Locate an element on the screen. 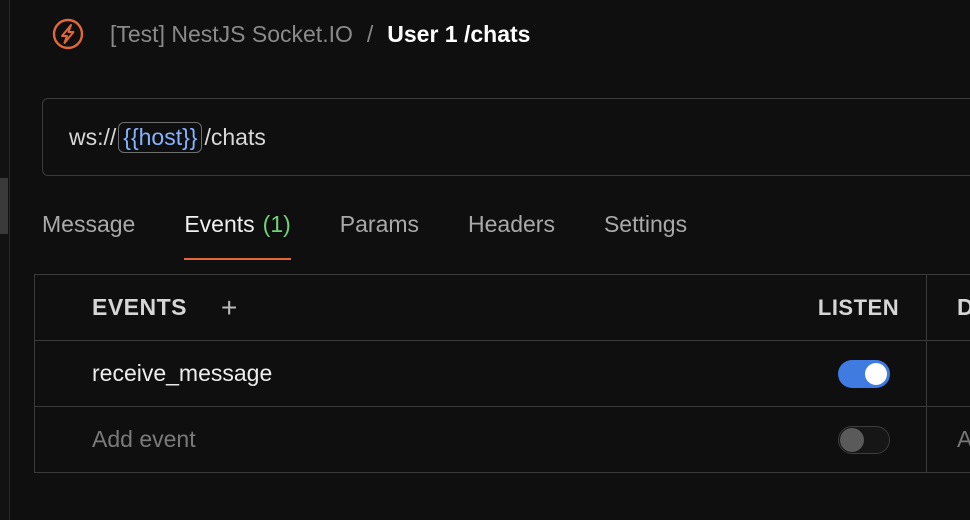 The height and width of the screenshot is (520, 970). tab-headers: Headers is located at coordinates (511, 233).